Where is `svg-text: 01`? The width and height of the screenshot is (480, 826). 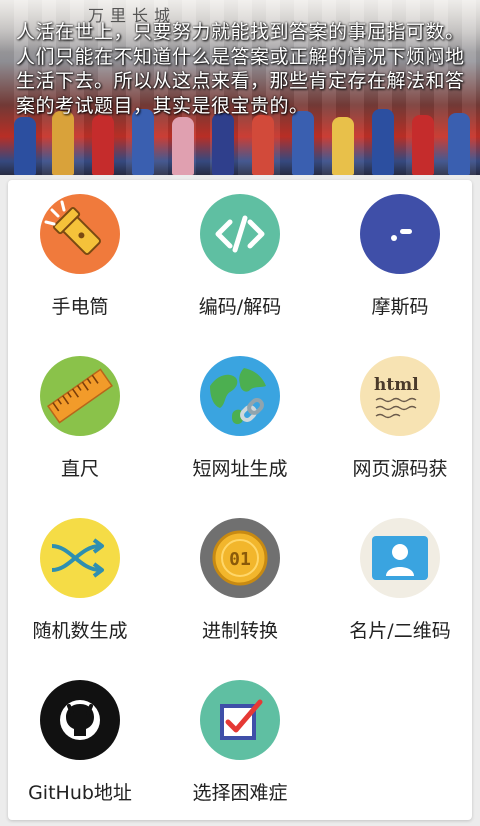 svg-text: 01 is located at coordinates (240, 559).